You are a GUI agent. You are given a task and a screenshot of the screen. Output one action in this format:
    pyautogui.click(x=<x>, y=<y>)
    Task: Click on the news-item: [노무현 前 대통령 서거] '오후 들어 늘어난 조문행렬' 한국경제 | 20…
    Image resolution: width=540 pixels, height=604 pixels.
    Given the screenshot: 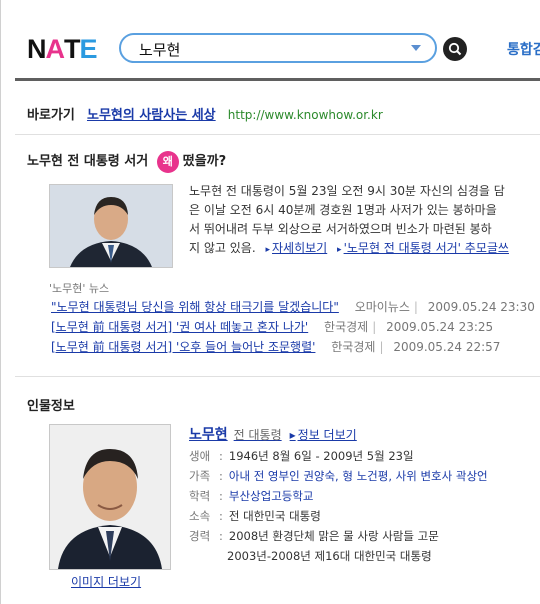 What is the action you would take?
    pyautogui.click(x=295, y=348)
    